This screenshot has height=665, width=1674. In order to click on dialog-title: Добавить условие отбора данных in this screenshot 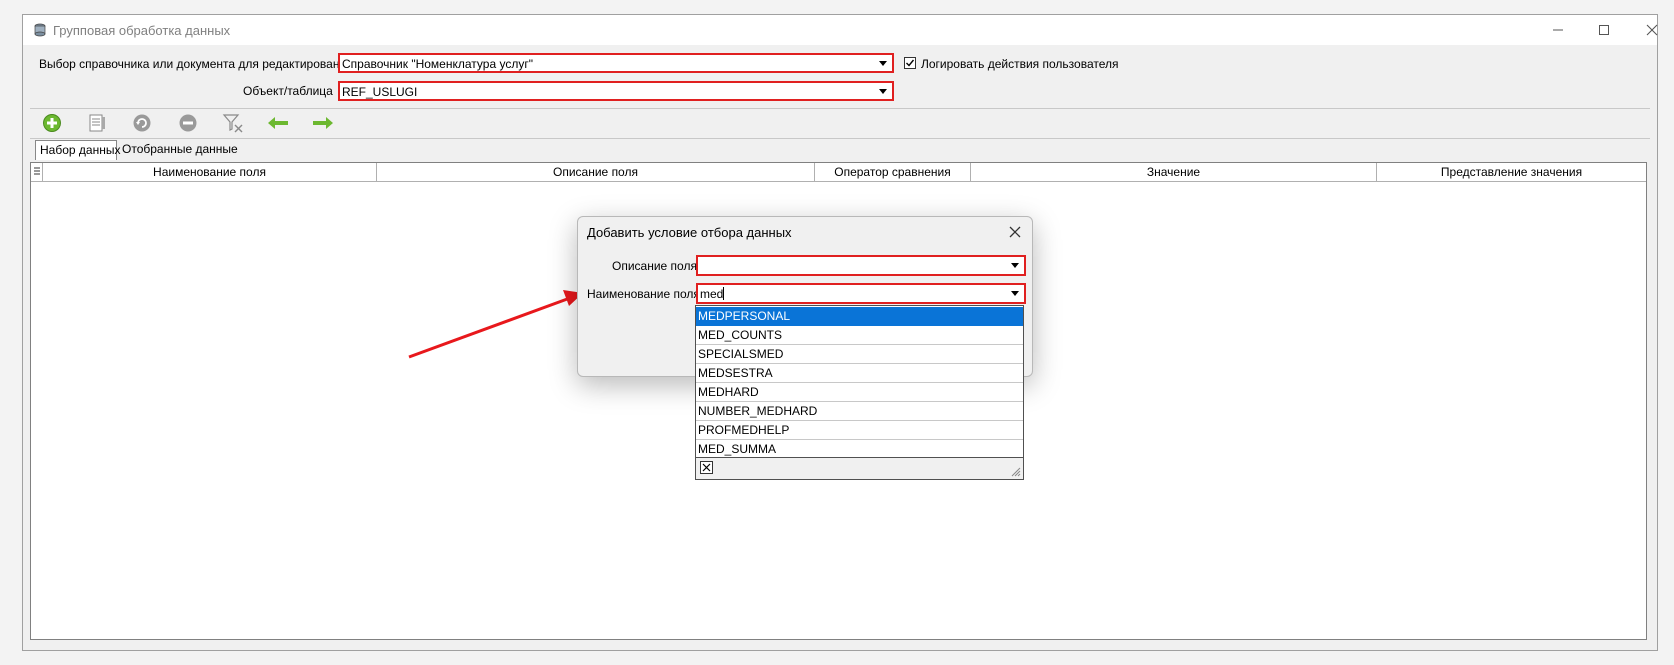, I will do `click(689, 232)`.